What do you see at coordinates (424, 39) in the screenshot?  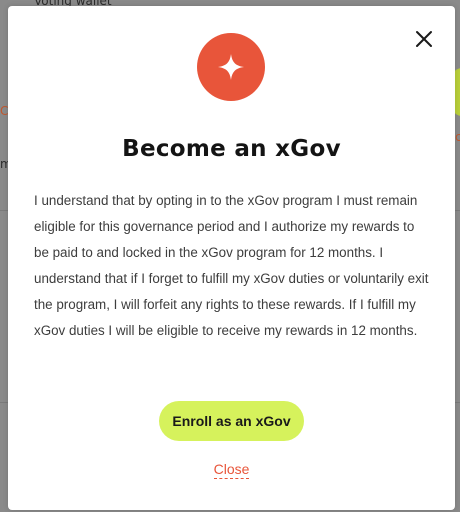 I see `close-icon` at bounding box center [424, 39].